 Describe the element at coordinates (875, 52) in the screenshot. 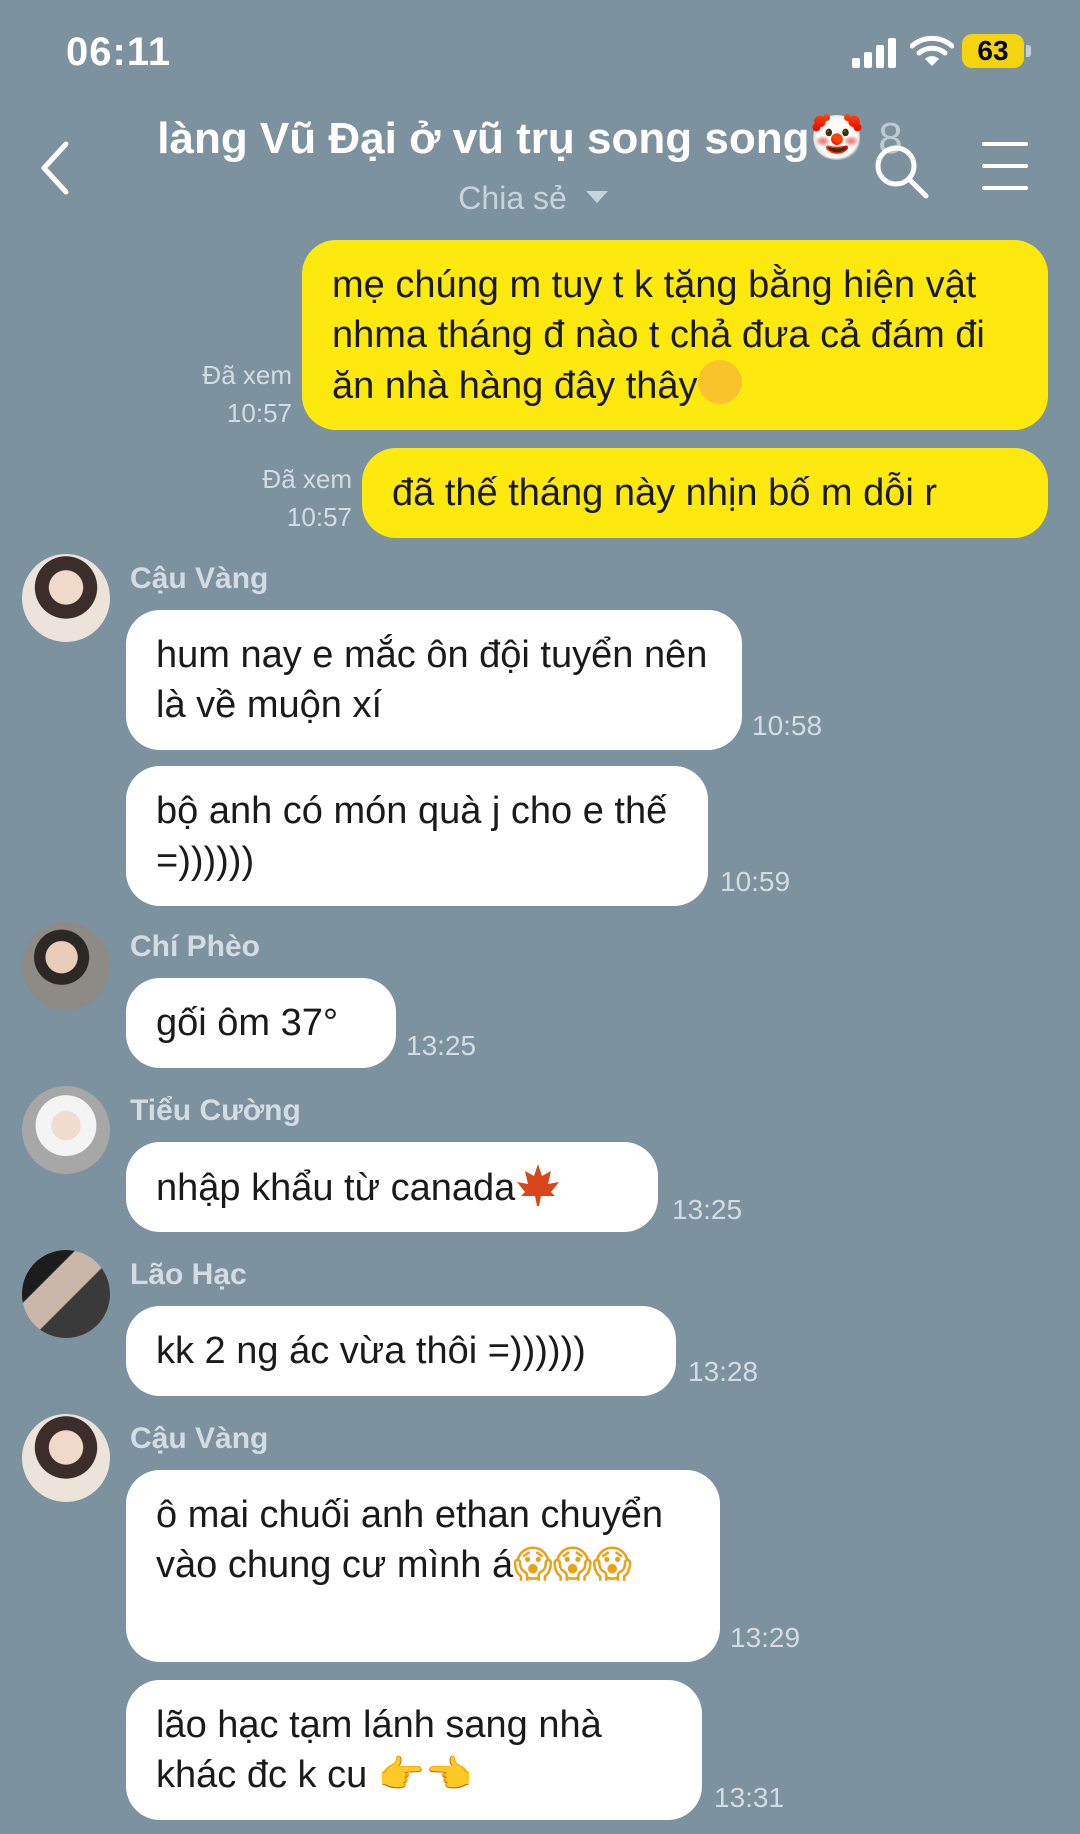

I see `cellular-signal-icon` at that location.